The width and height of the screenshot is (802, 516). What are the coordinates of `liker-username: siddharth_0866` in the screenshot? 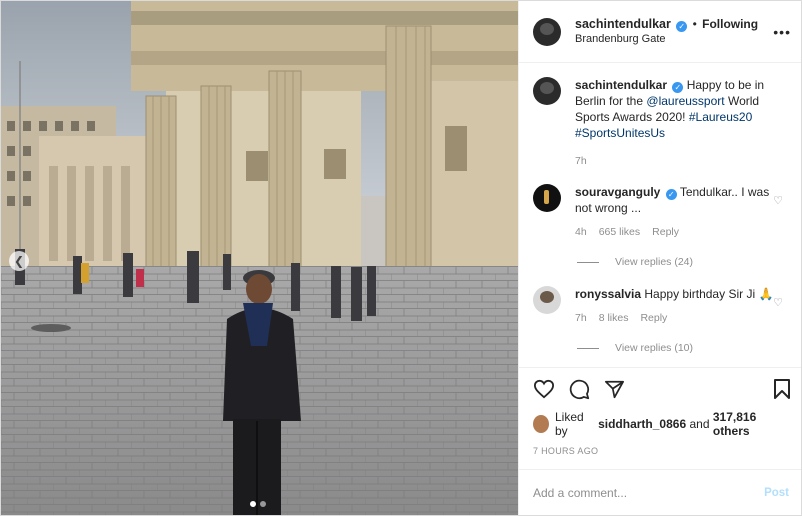 It's located at (642, 424).